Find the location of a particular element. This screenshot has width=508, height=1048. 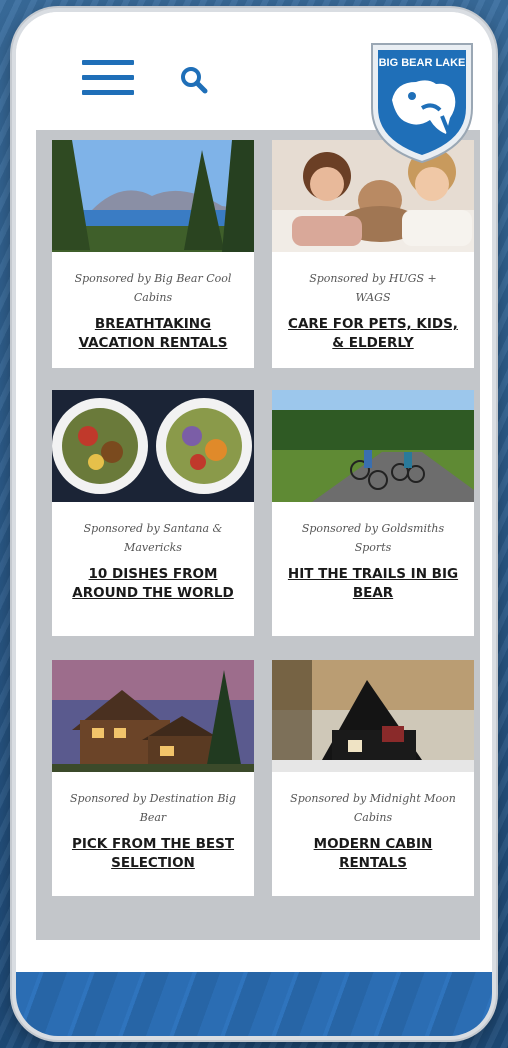

search-icon is located at coordinates (194, 80).